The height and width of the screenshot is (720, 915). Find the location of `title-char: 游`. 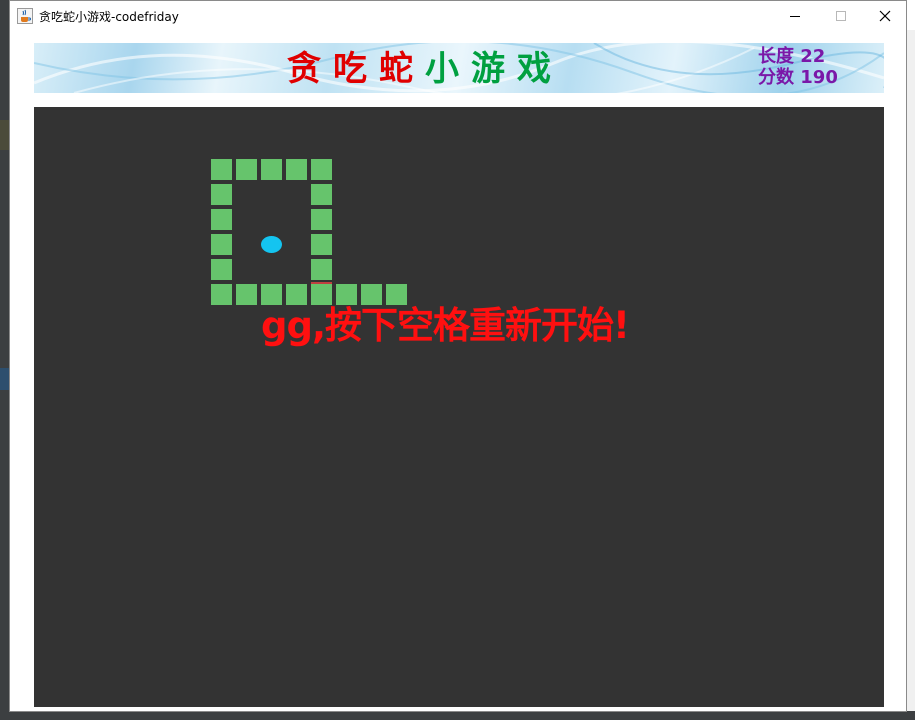

title-char: 游 is located at coordinates (494, 69).